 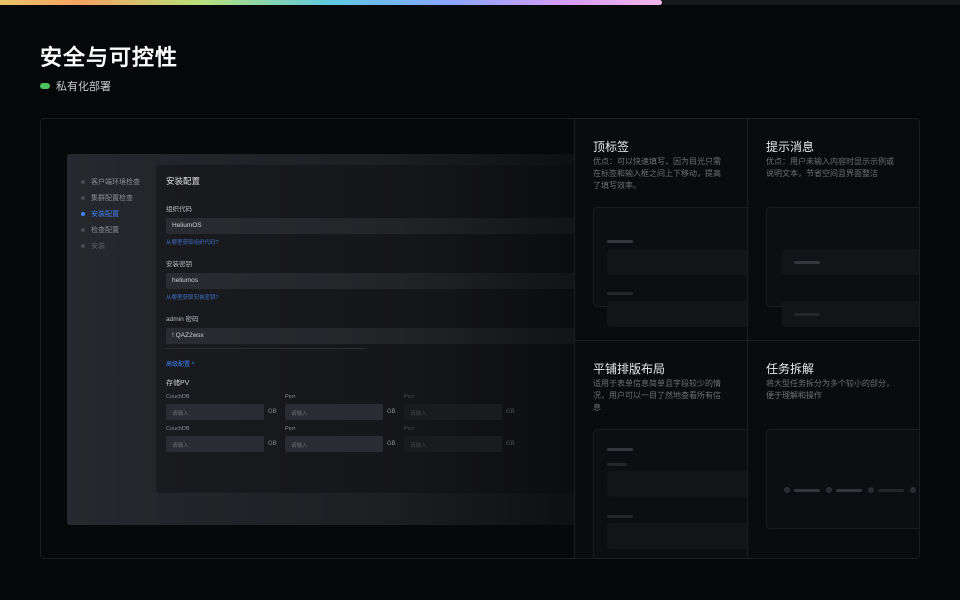 I want to click on org-code-input: HeliumOS, so click(x=371, y=226).